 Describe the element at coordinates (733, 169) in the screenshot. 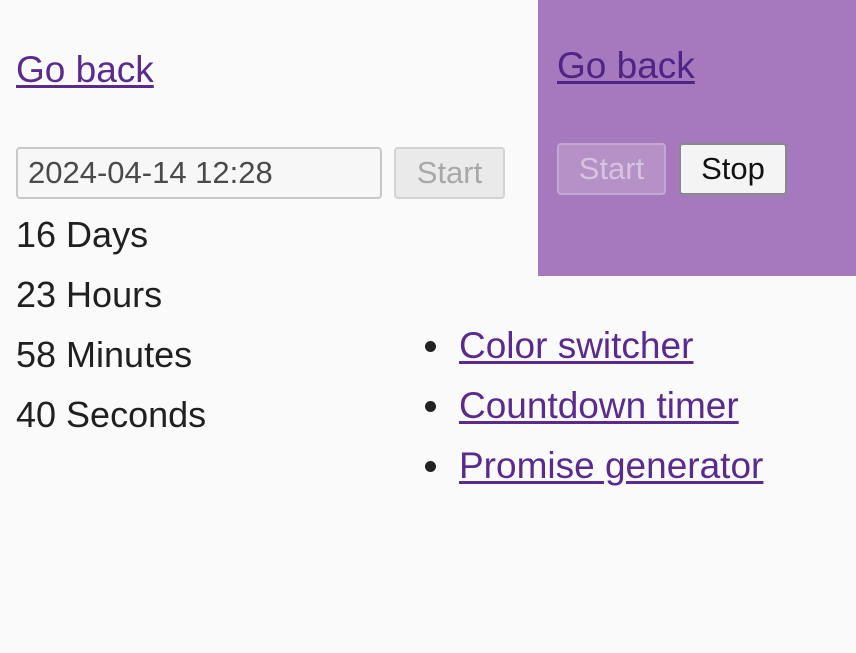

I see `stop-button: Stop` at that location.